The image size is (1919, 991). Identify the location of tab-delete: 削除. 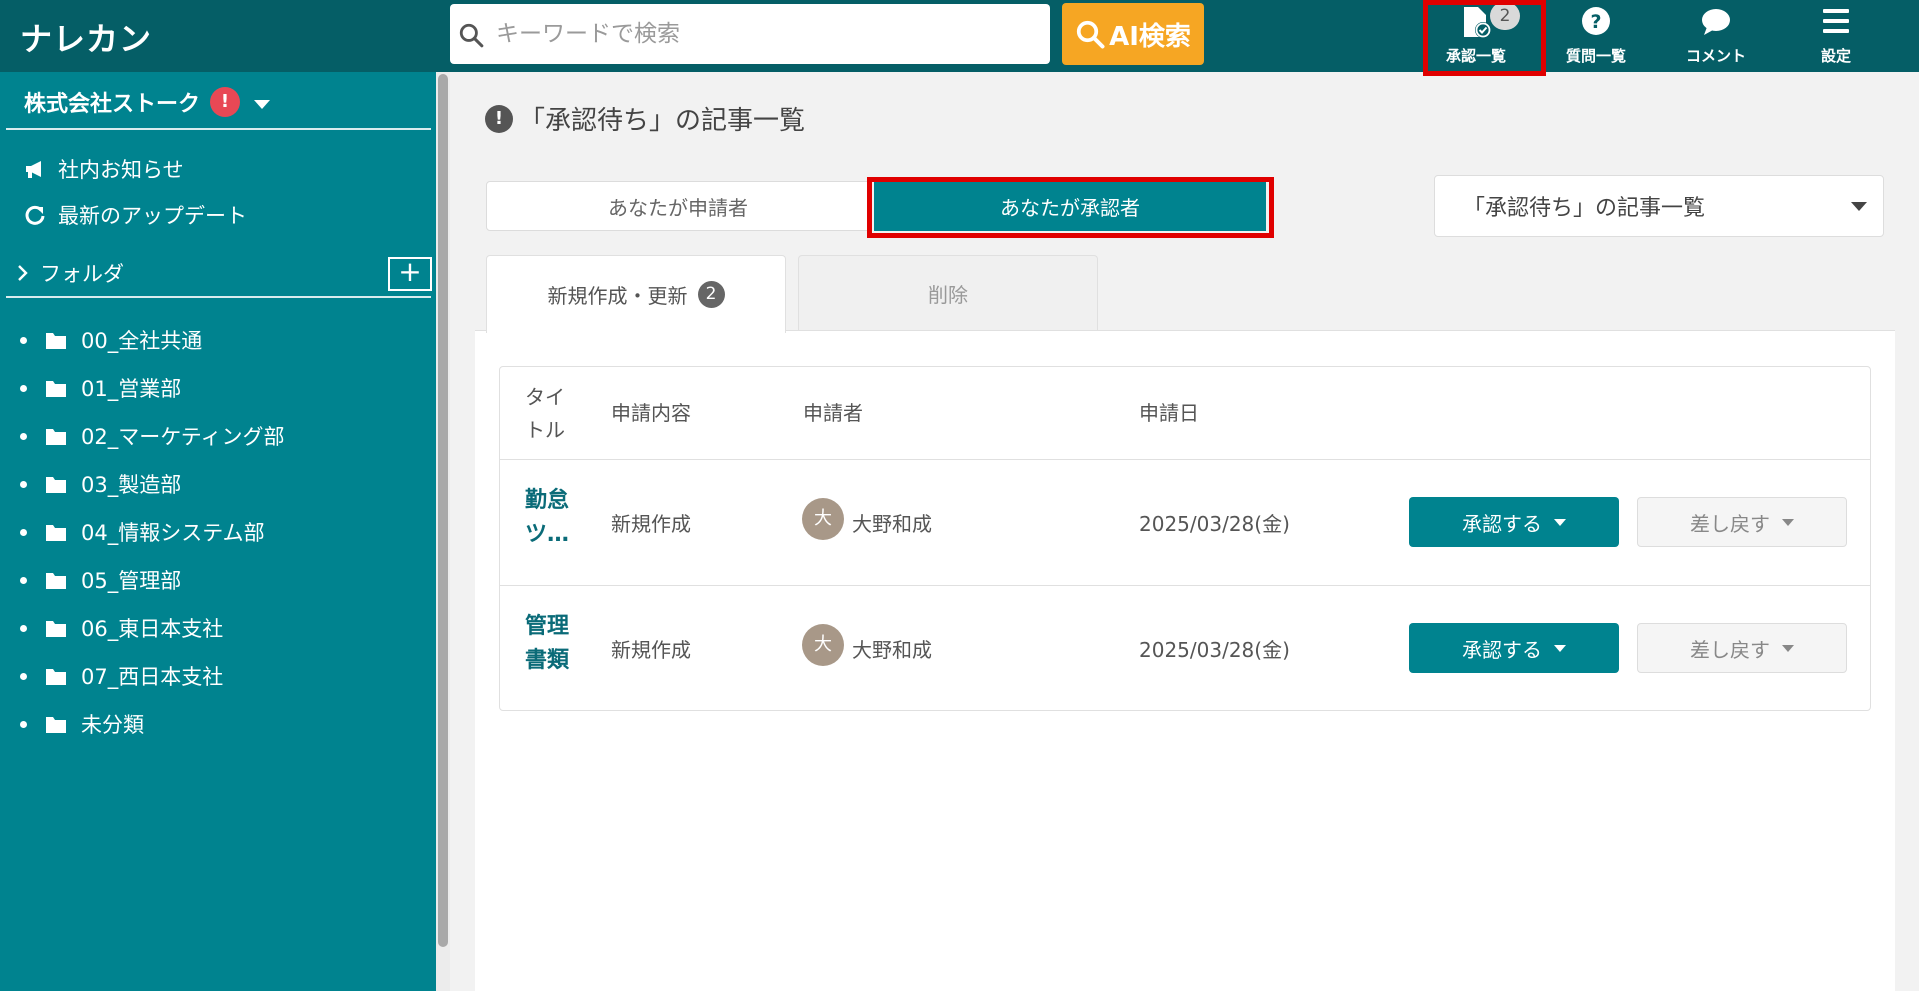
(948, 293).